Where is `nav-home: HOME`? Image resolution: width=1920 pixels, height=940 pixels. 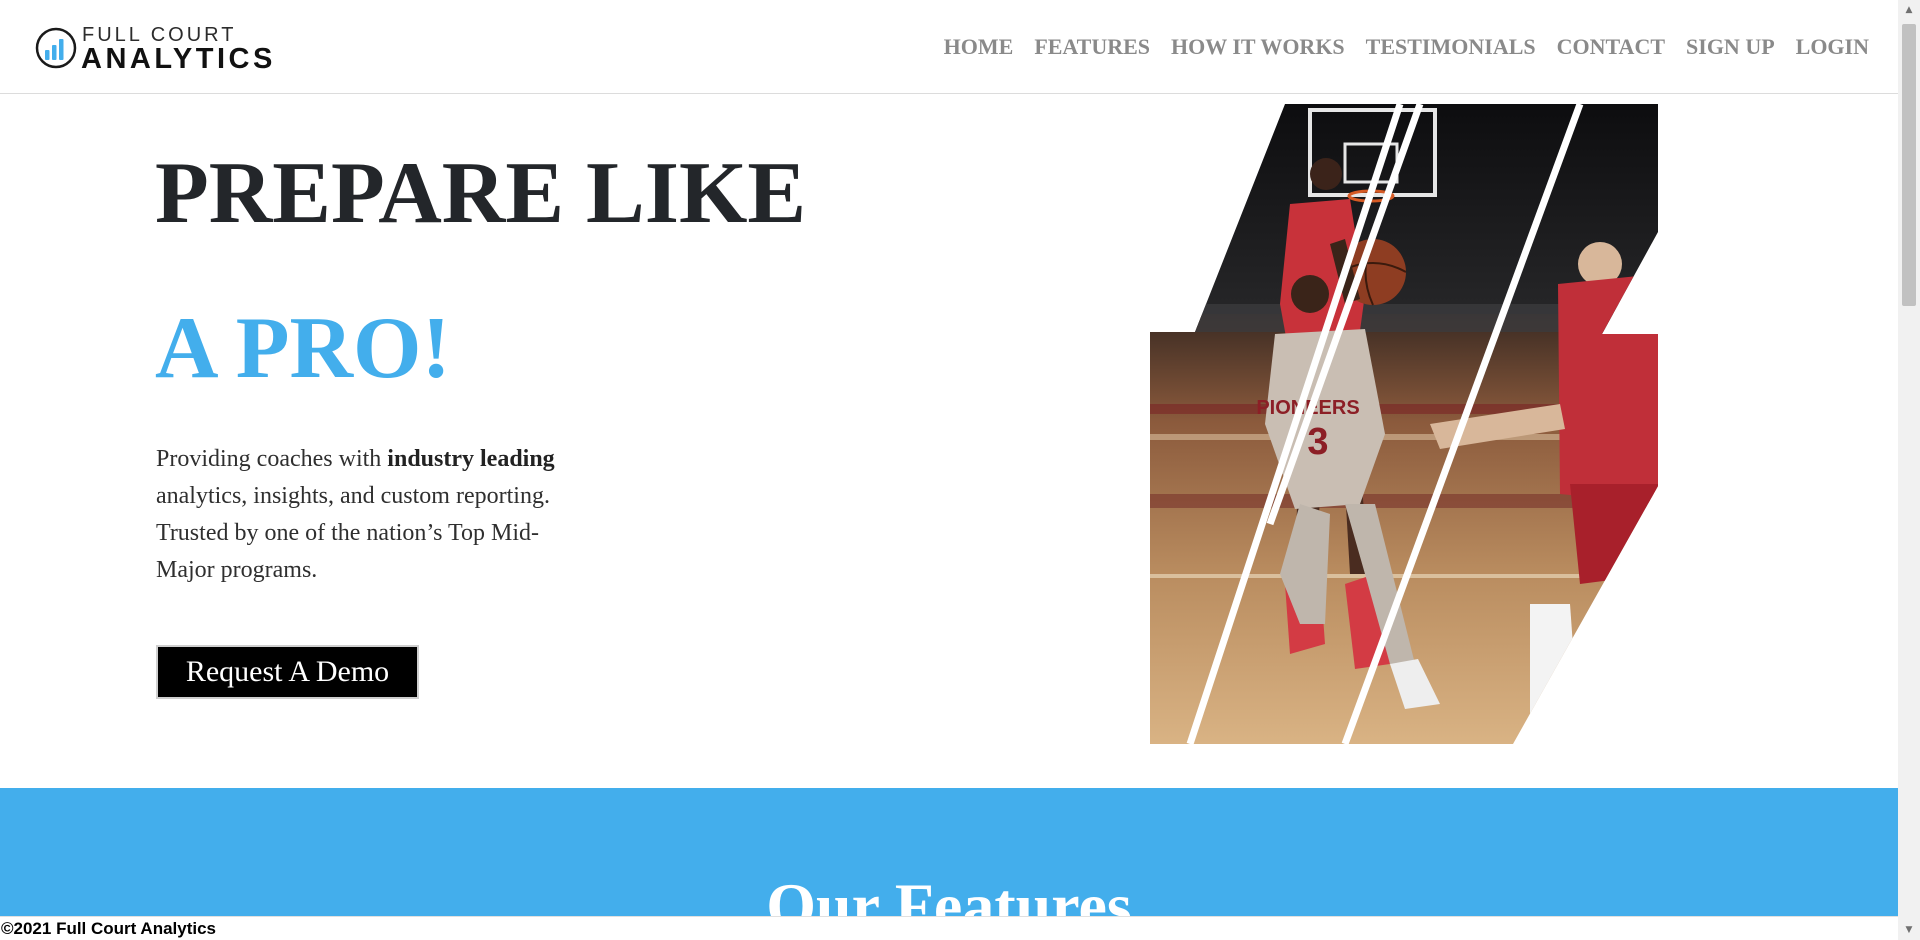 nav-home: HOME is located at coordinates (979, 47).